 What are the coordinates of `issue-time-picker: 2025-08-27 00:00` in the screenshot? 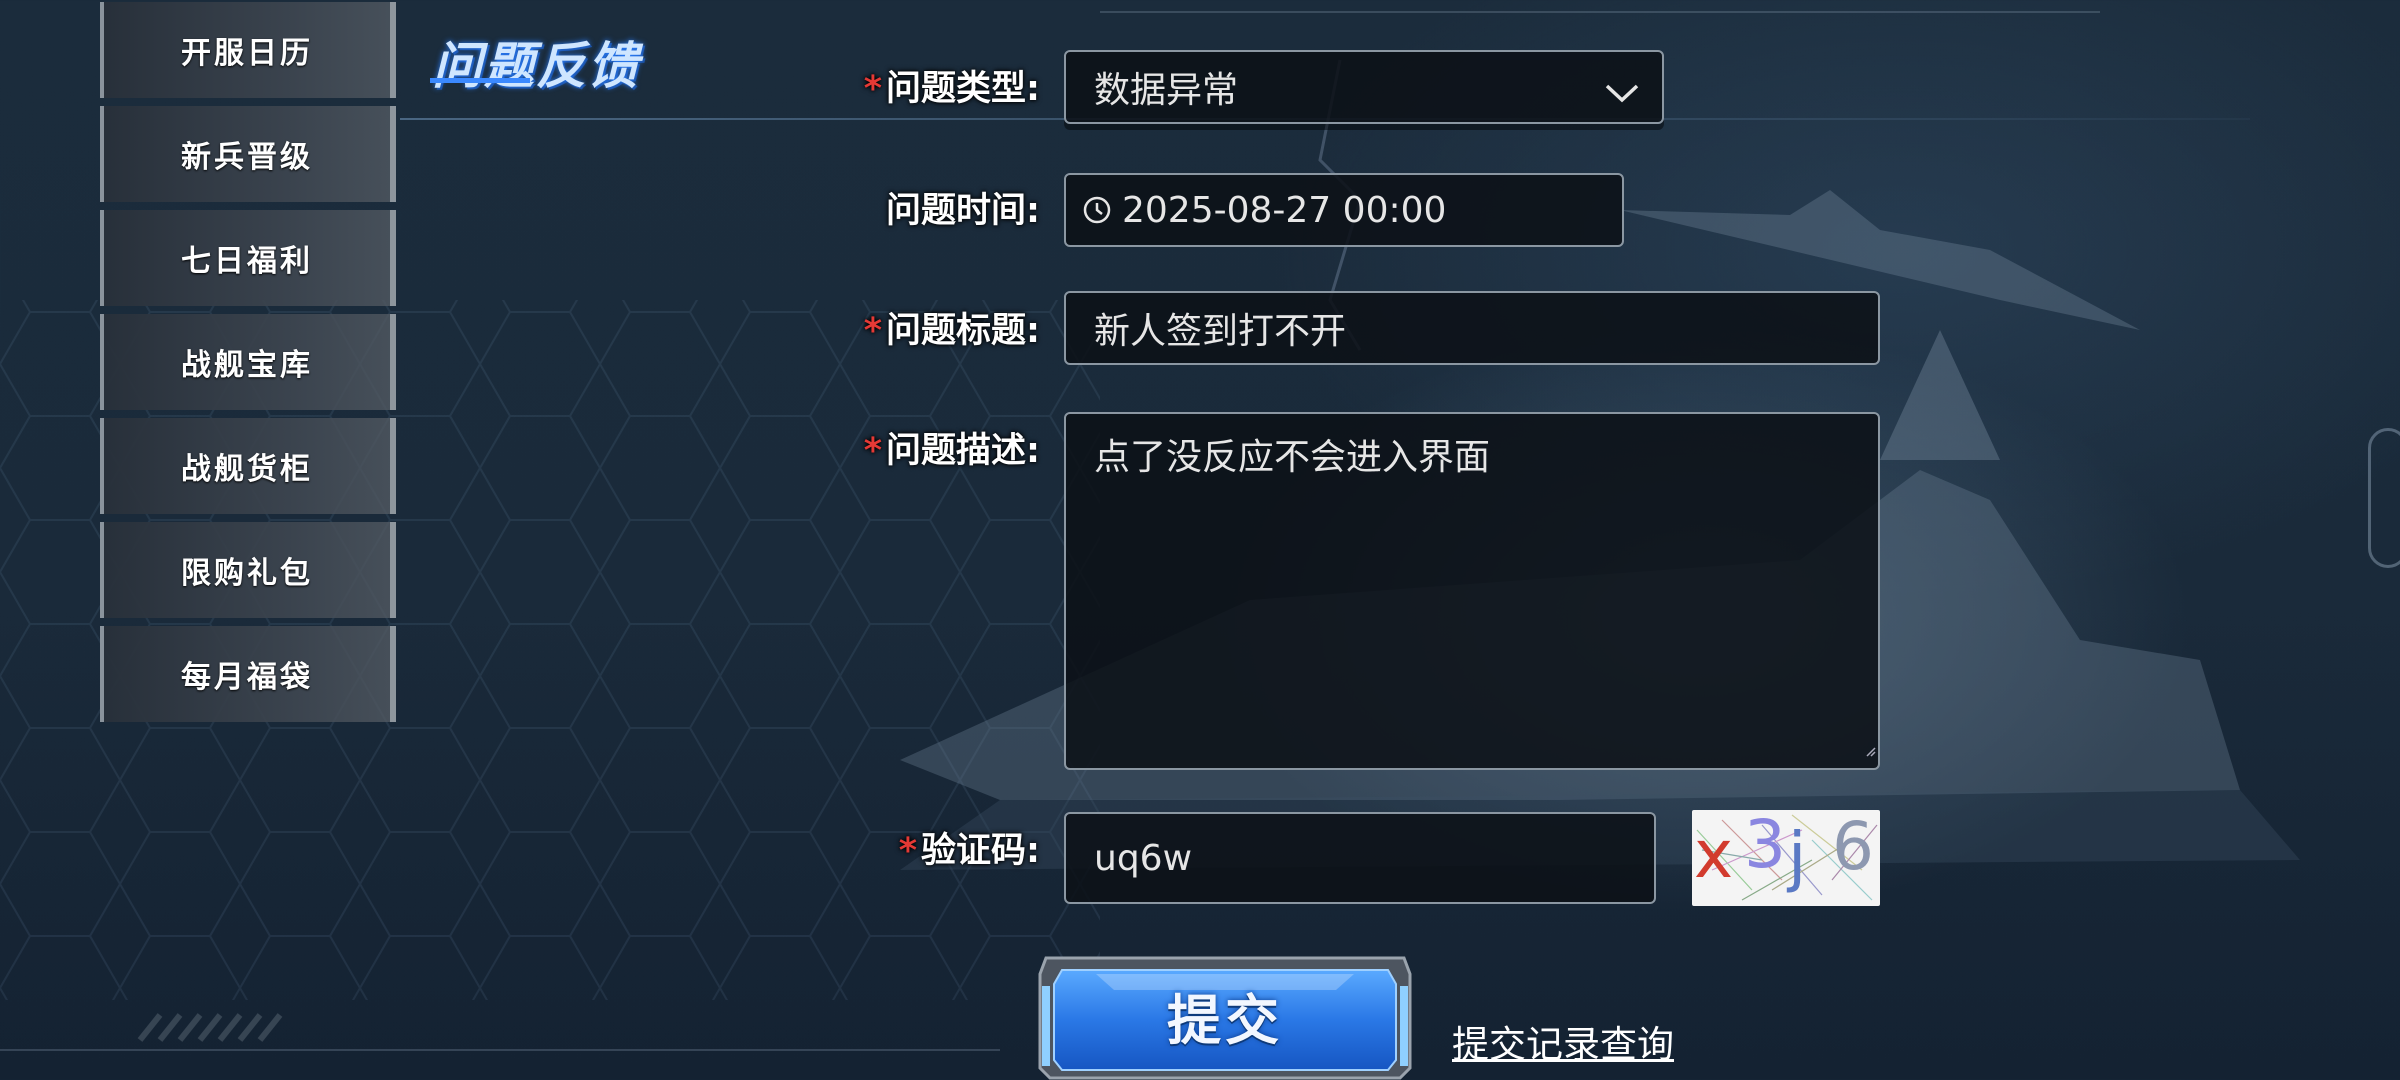 It's located at (1344, 210).